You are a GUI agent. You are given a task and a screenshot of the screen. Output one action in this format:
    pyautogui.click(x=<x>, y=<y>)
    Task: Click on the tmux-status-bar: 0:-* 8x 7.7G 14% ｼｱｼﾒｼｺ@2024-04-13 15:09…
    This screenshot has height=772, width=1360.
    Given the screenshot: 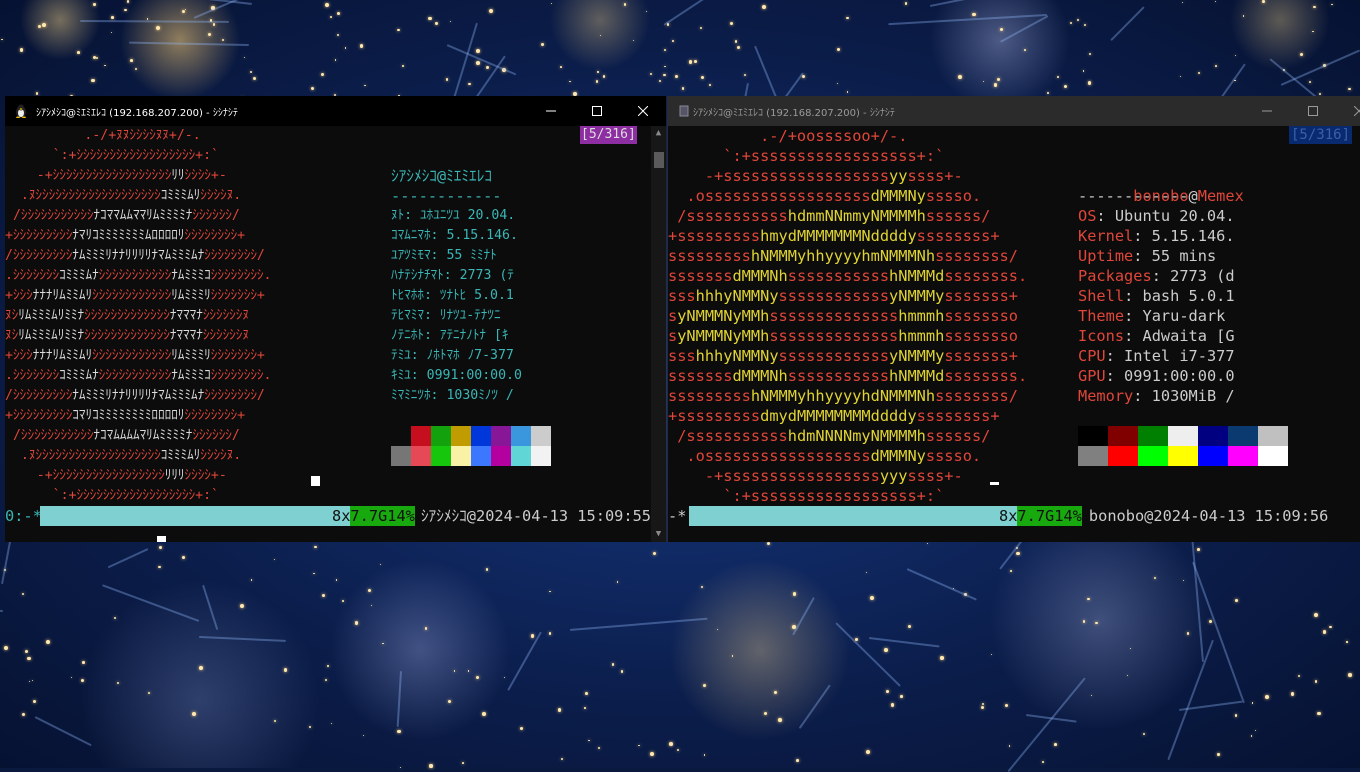 What is the action you would take?
    pyautogui.click(x=328, y=516)
    